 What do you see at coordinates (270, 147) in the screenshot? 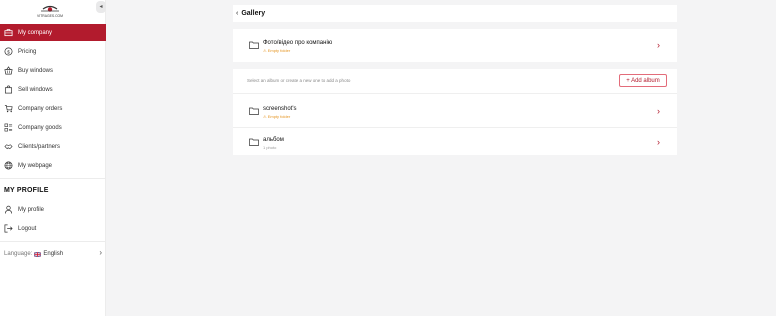
I see `album-photo-count: 1 photo` at bounding box center [270, 147].